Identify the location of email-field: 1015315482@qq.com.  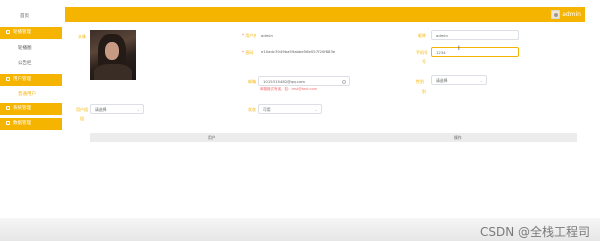
(304, 81).